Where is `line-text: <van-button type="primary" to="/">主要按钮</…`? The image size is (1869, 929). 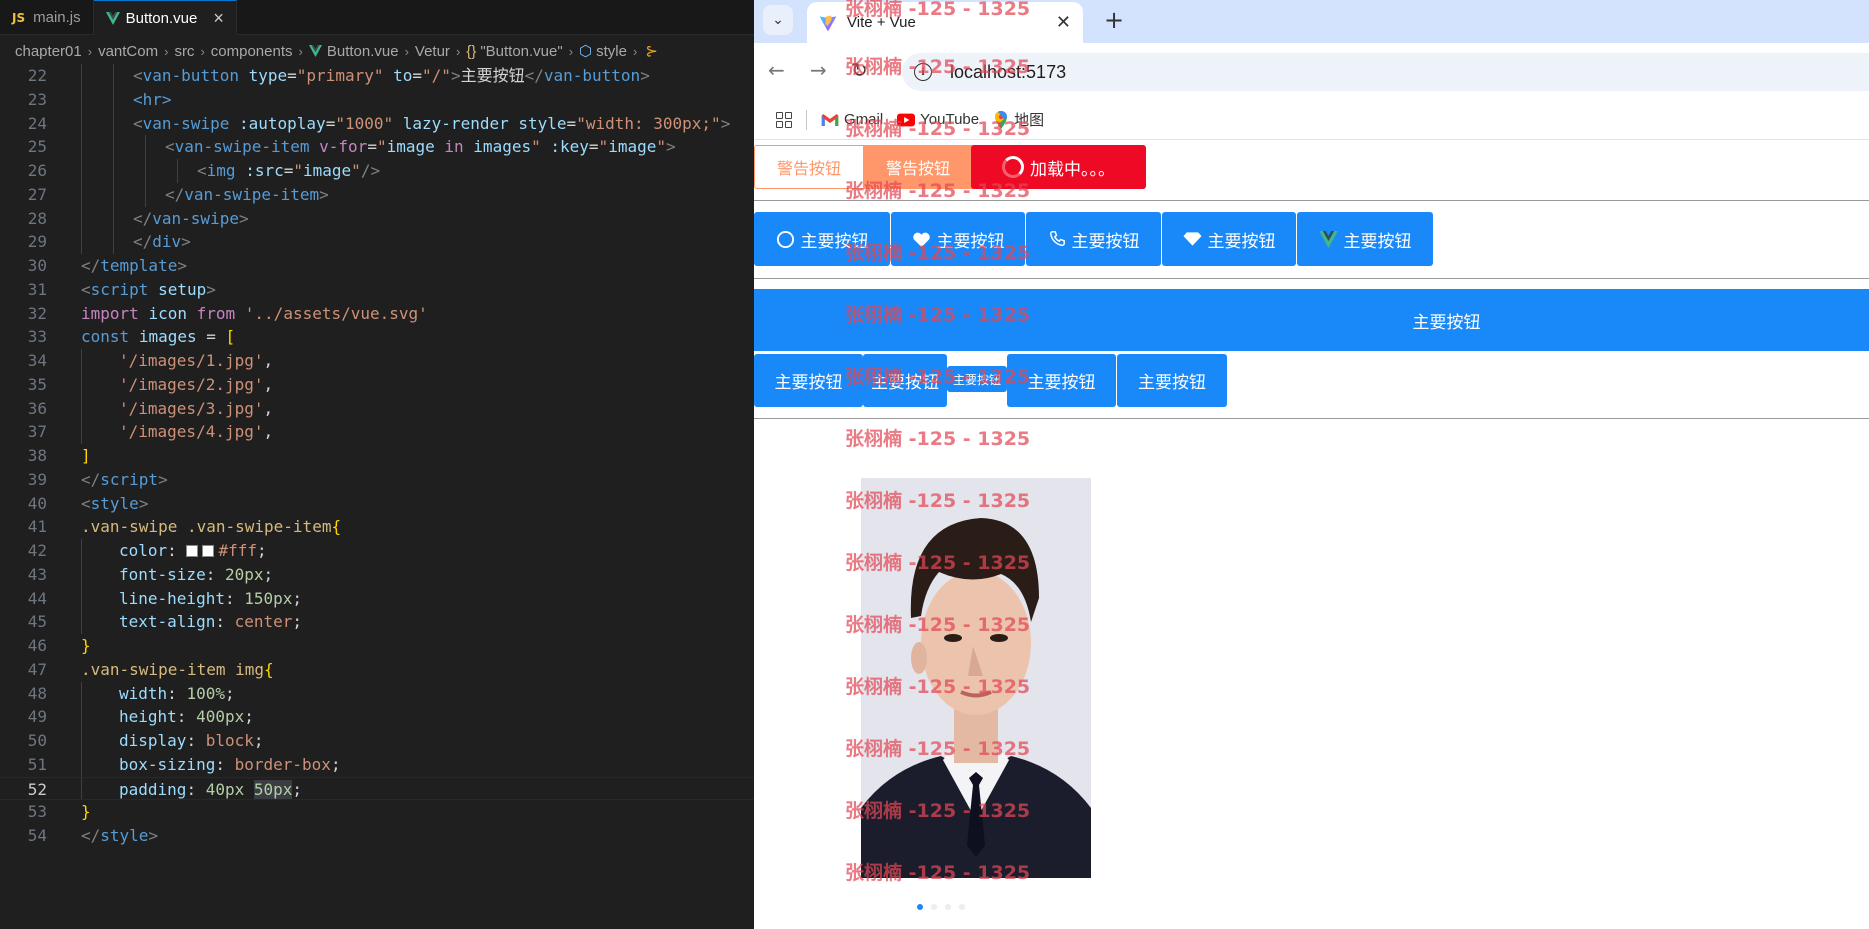 line-text: <van-button type="primary" to="/">主要按钮</… is located at coordinates (391, 75).